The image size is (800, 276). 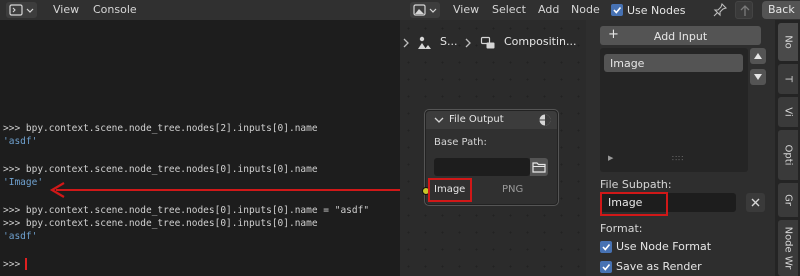 What do you see at coordinates (509, 9) in the screenshot?
I see `menu-select: Select` at bounding box center [509, 9].